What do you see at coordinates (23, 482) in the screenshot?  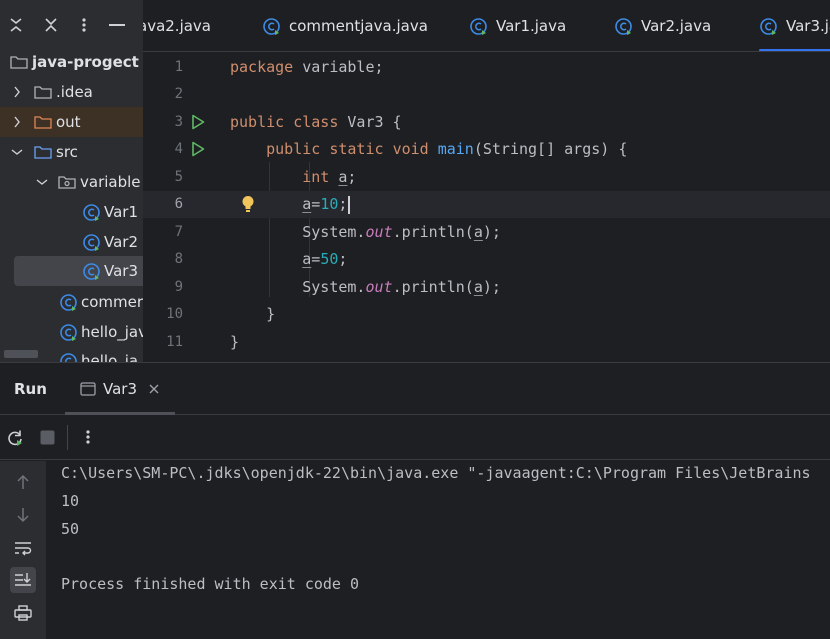 I see `arrow-up-icon` at bounding box center [23, 482].